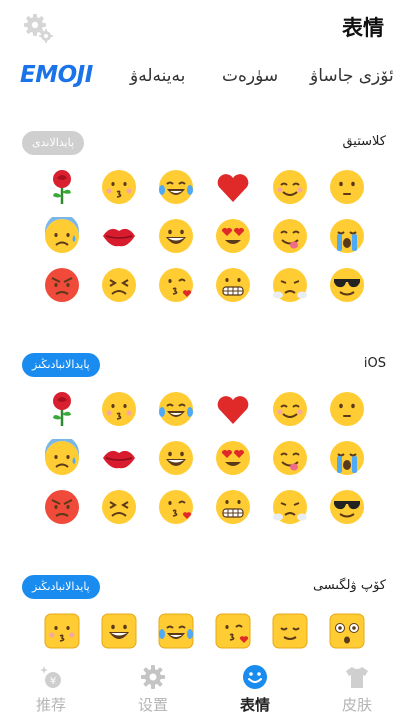 The height and width of the screenshot is (725, 408). I want to click on pack-title: كۆپ ۋلگىسى, so click(349, 585).